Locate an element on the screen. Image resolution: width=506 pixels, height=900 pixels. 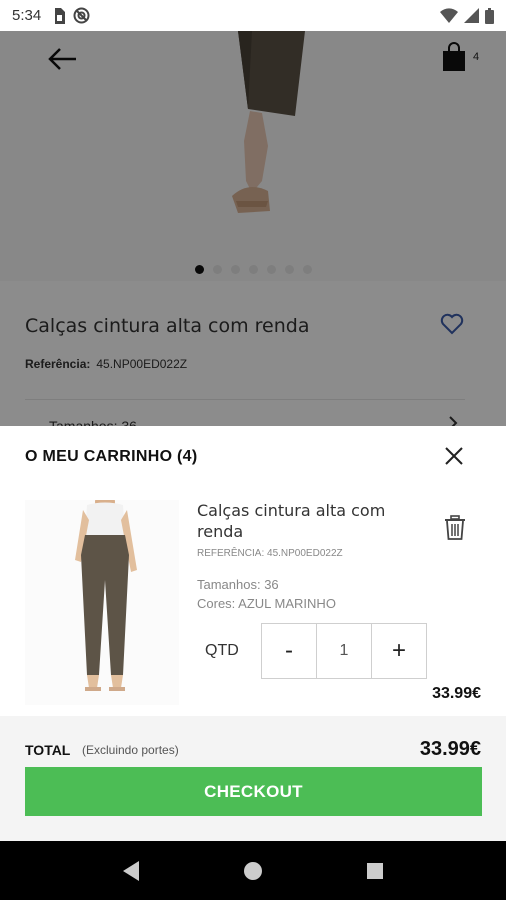
status-time: 5:34 is located at coordinates (27, 15).